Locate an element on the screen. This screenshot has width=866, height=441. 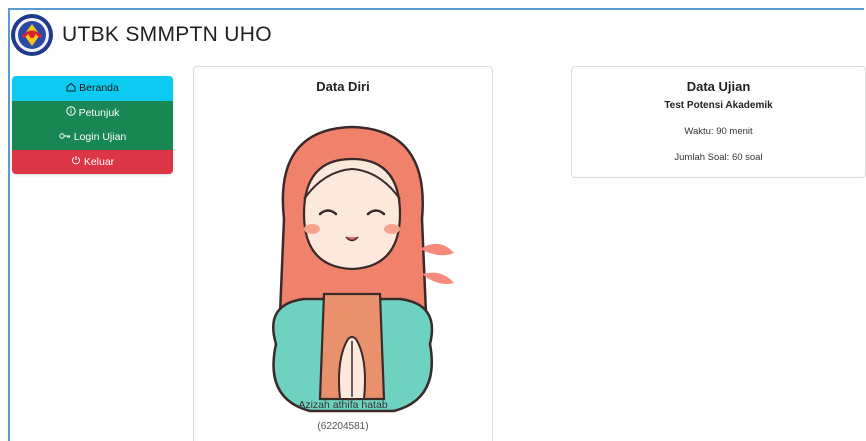
key-icon is located at coordinates (65, 137).